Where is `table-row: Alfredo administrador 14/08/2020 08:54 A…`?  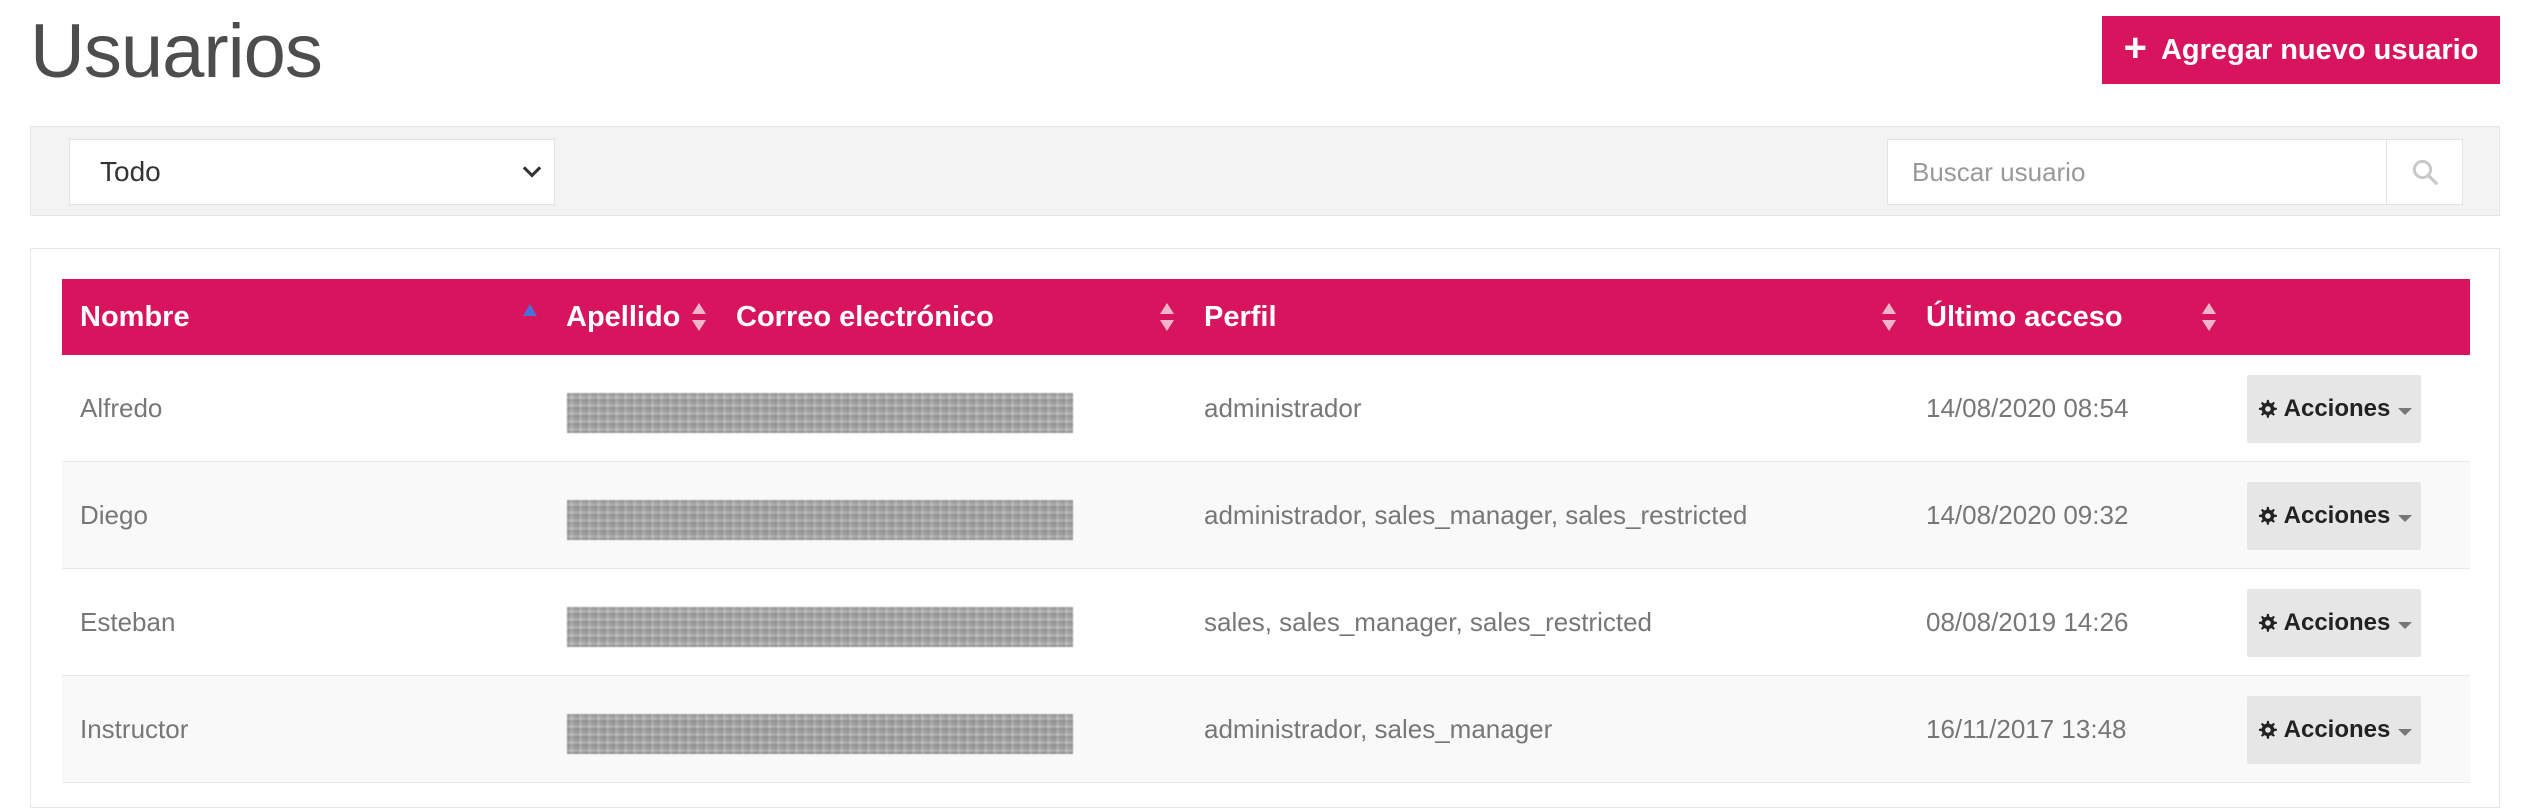 table-row: Alfredo administrador 14/08/2020 08:54 A… is located at coordinates (1266, 408).